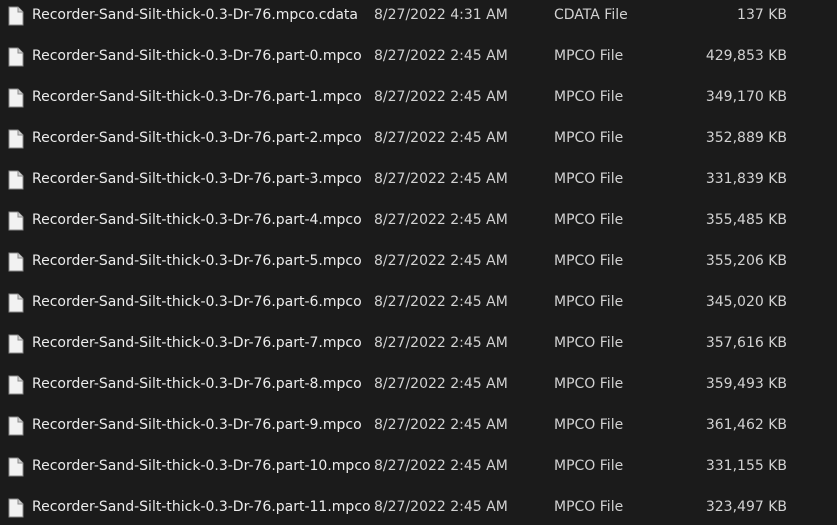 This screenshot has width=837, height=525. What do you see at coordinates (746, 466) in the screenshot?
I see `file-size: 331,155 KB` at bounding box center [746, 466].